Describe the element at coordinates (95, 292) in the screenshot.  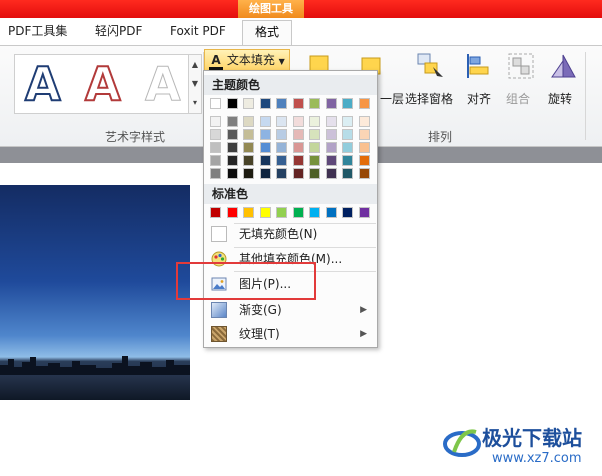
I see `slide-photo-city-night` at that location.